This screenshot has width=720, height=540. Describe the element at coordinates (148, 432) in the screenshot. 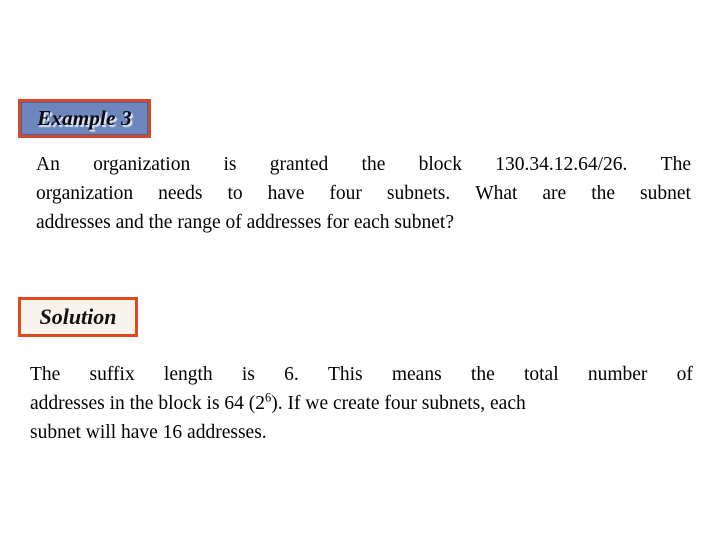

I see `solution-line-3: subnet will have 16 addresses.` at that location.